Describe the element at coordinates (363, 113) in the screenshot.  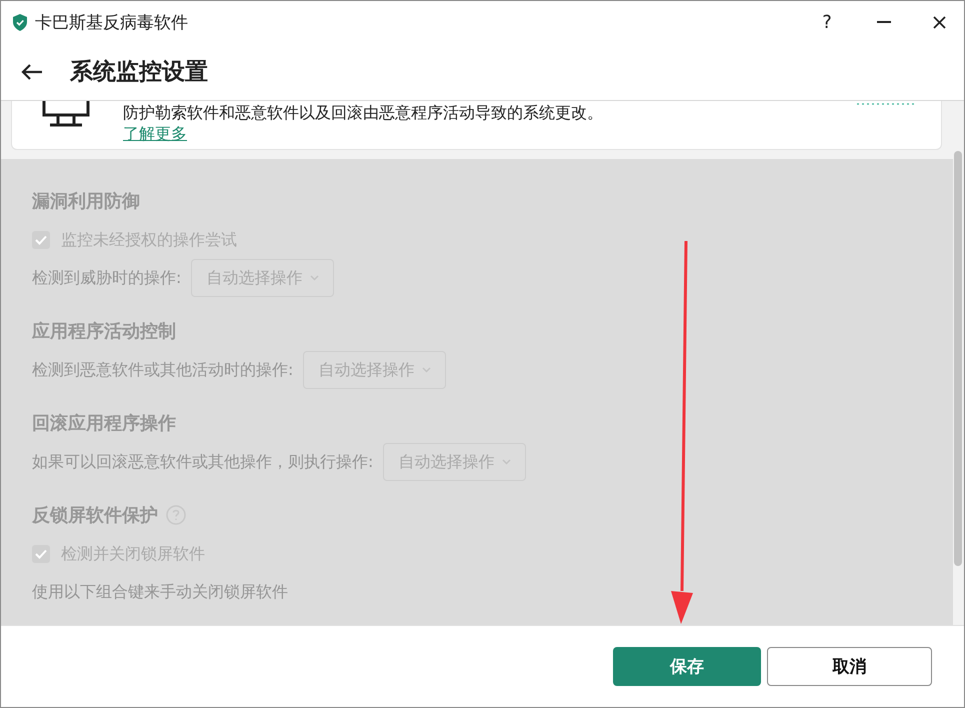
I see `description-text: 防护勒索软件和恶意软件以及回滚由恶意程序活动导致的系统更改。` at that location.